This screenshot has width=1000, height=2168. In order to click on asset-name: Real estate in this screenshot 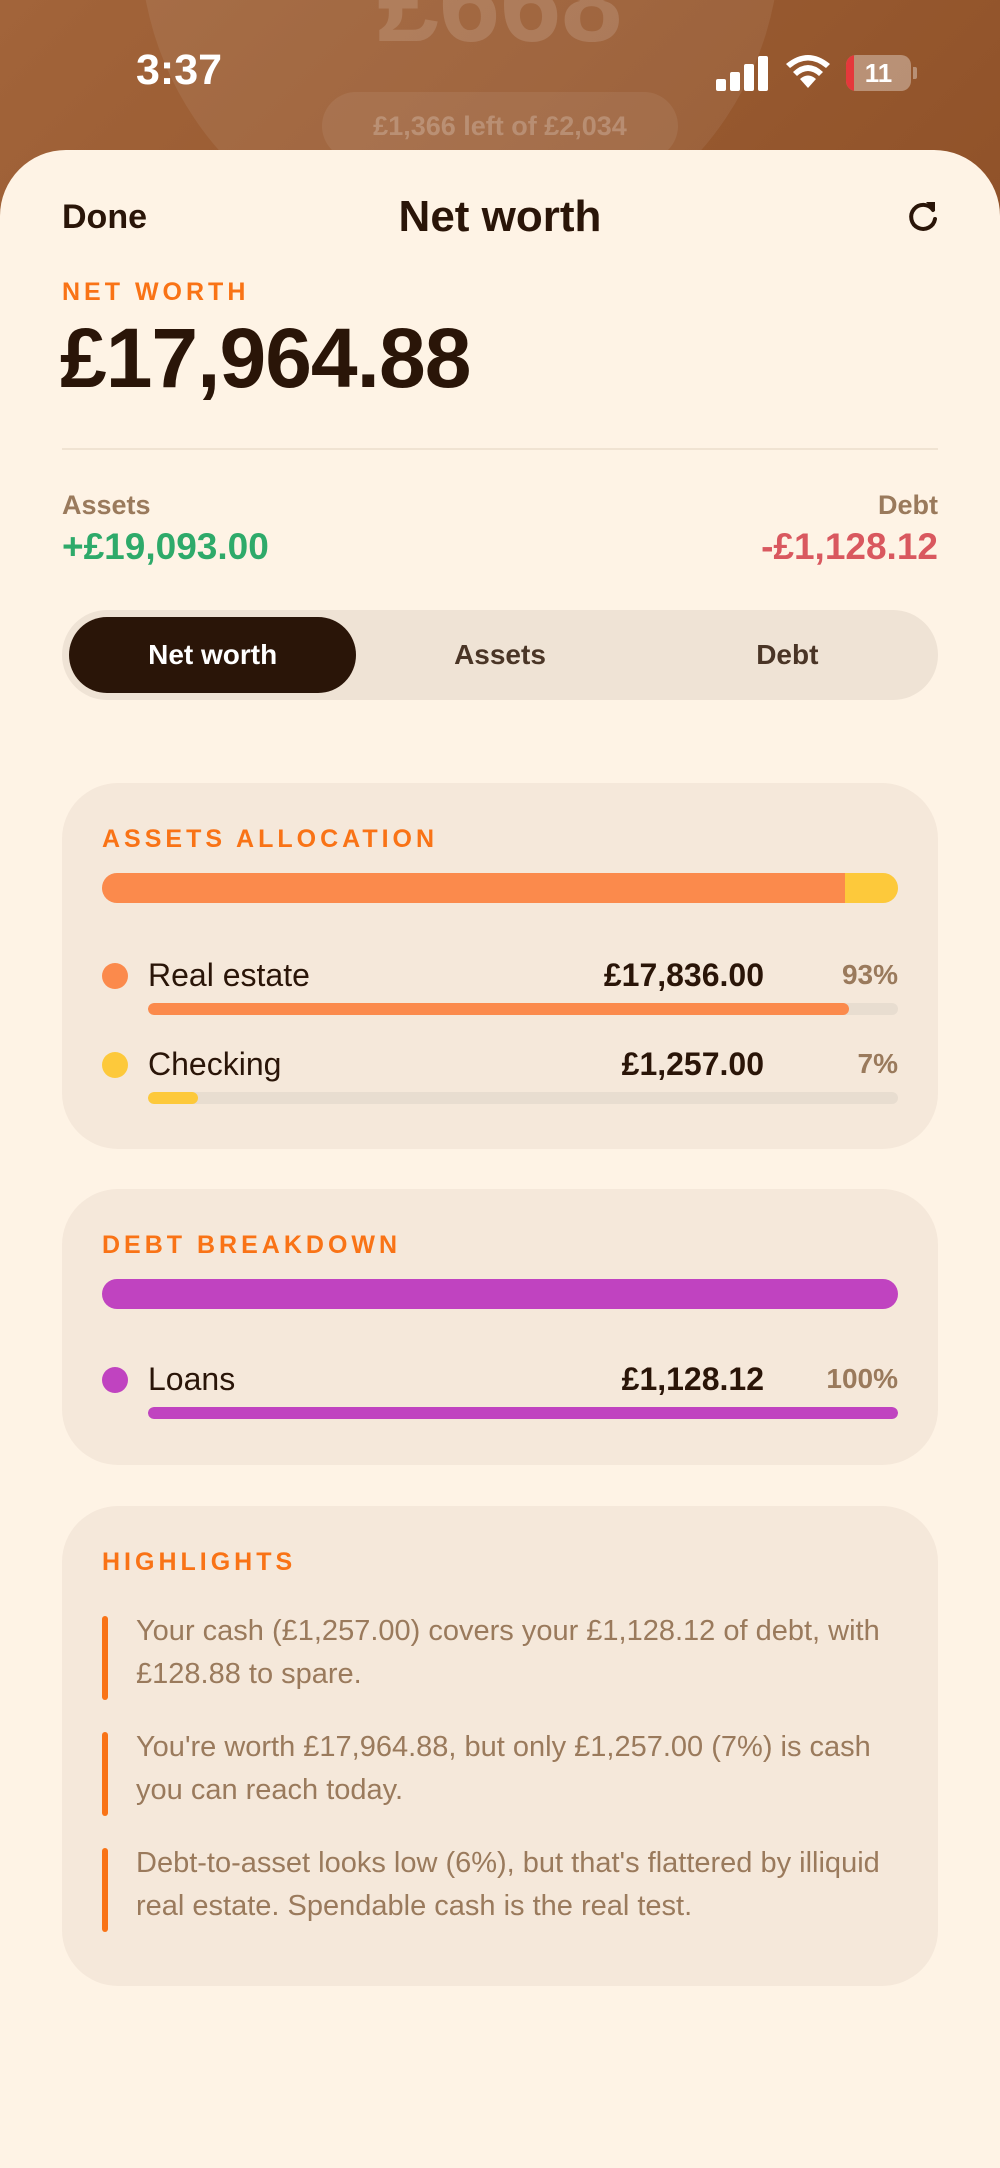, I will do `click(229, 975)`.